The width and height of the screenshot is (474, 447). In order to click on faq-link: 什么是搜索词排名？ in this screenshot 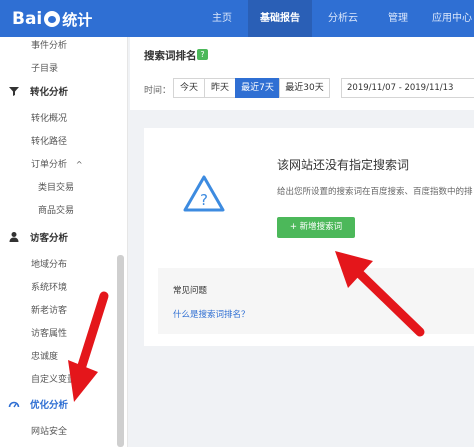, I will do `click(211, 314)`.